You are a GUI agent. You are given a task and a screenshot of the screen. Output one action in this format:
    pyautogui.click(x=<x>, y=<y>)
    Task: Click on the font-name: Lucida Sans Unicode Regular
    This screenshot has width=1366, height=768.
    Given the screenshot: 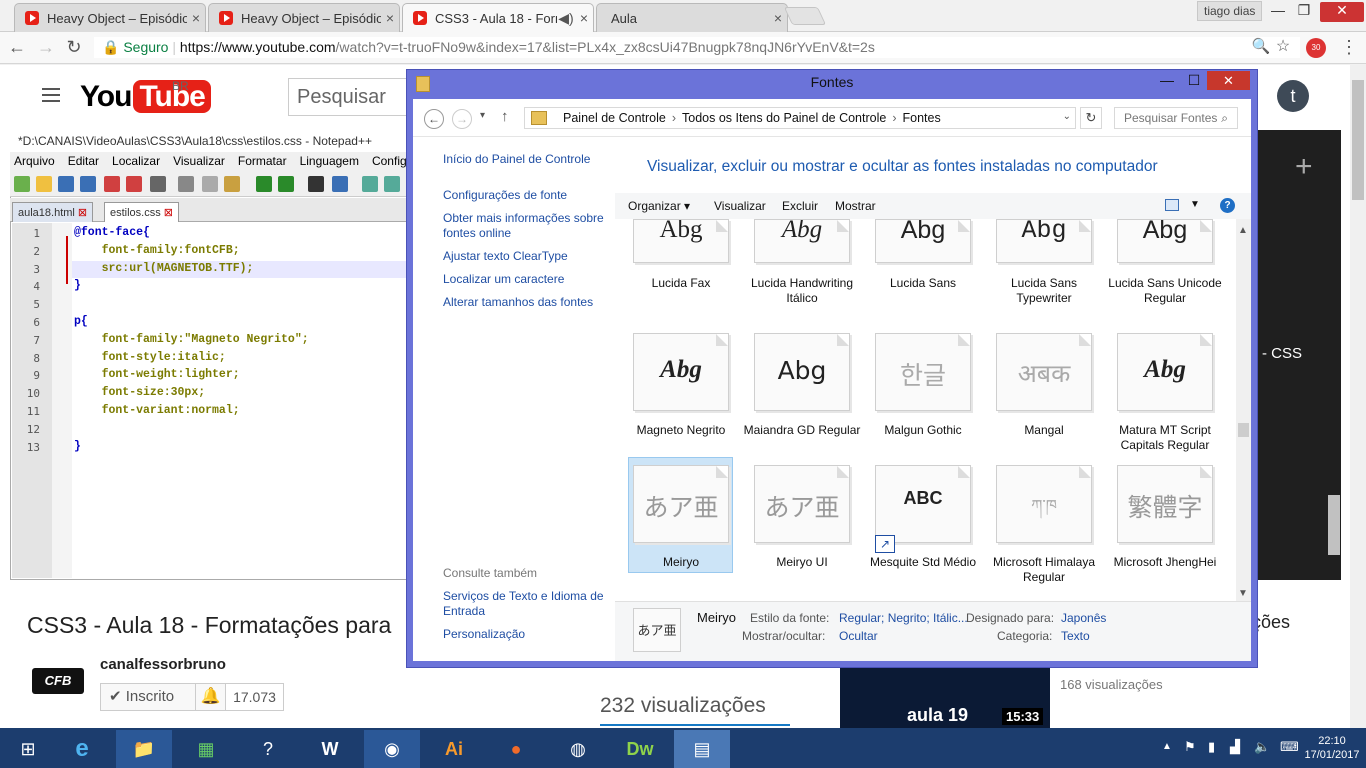 What is the action you would take?
    pyautogui.click(x=1165, y=291)
    